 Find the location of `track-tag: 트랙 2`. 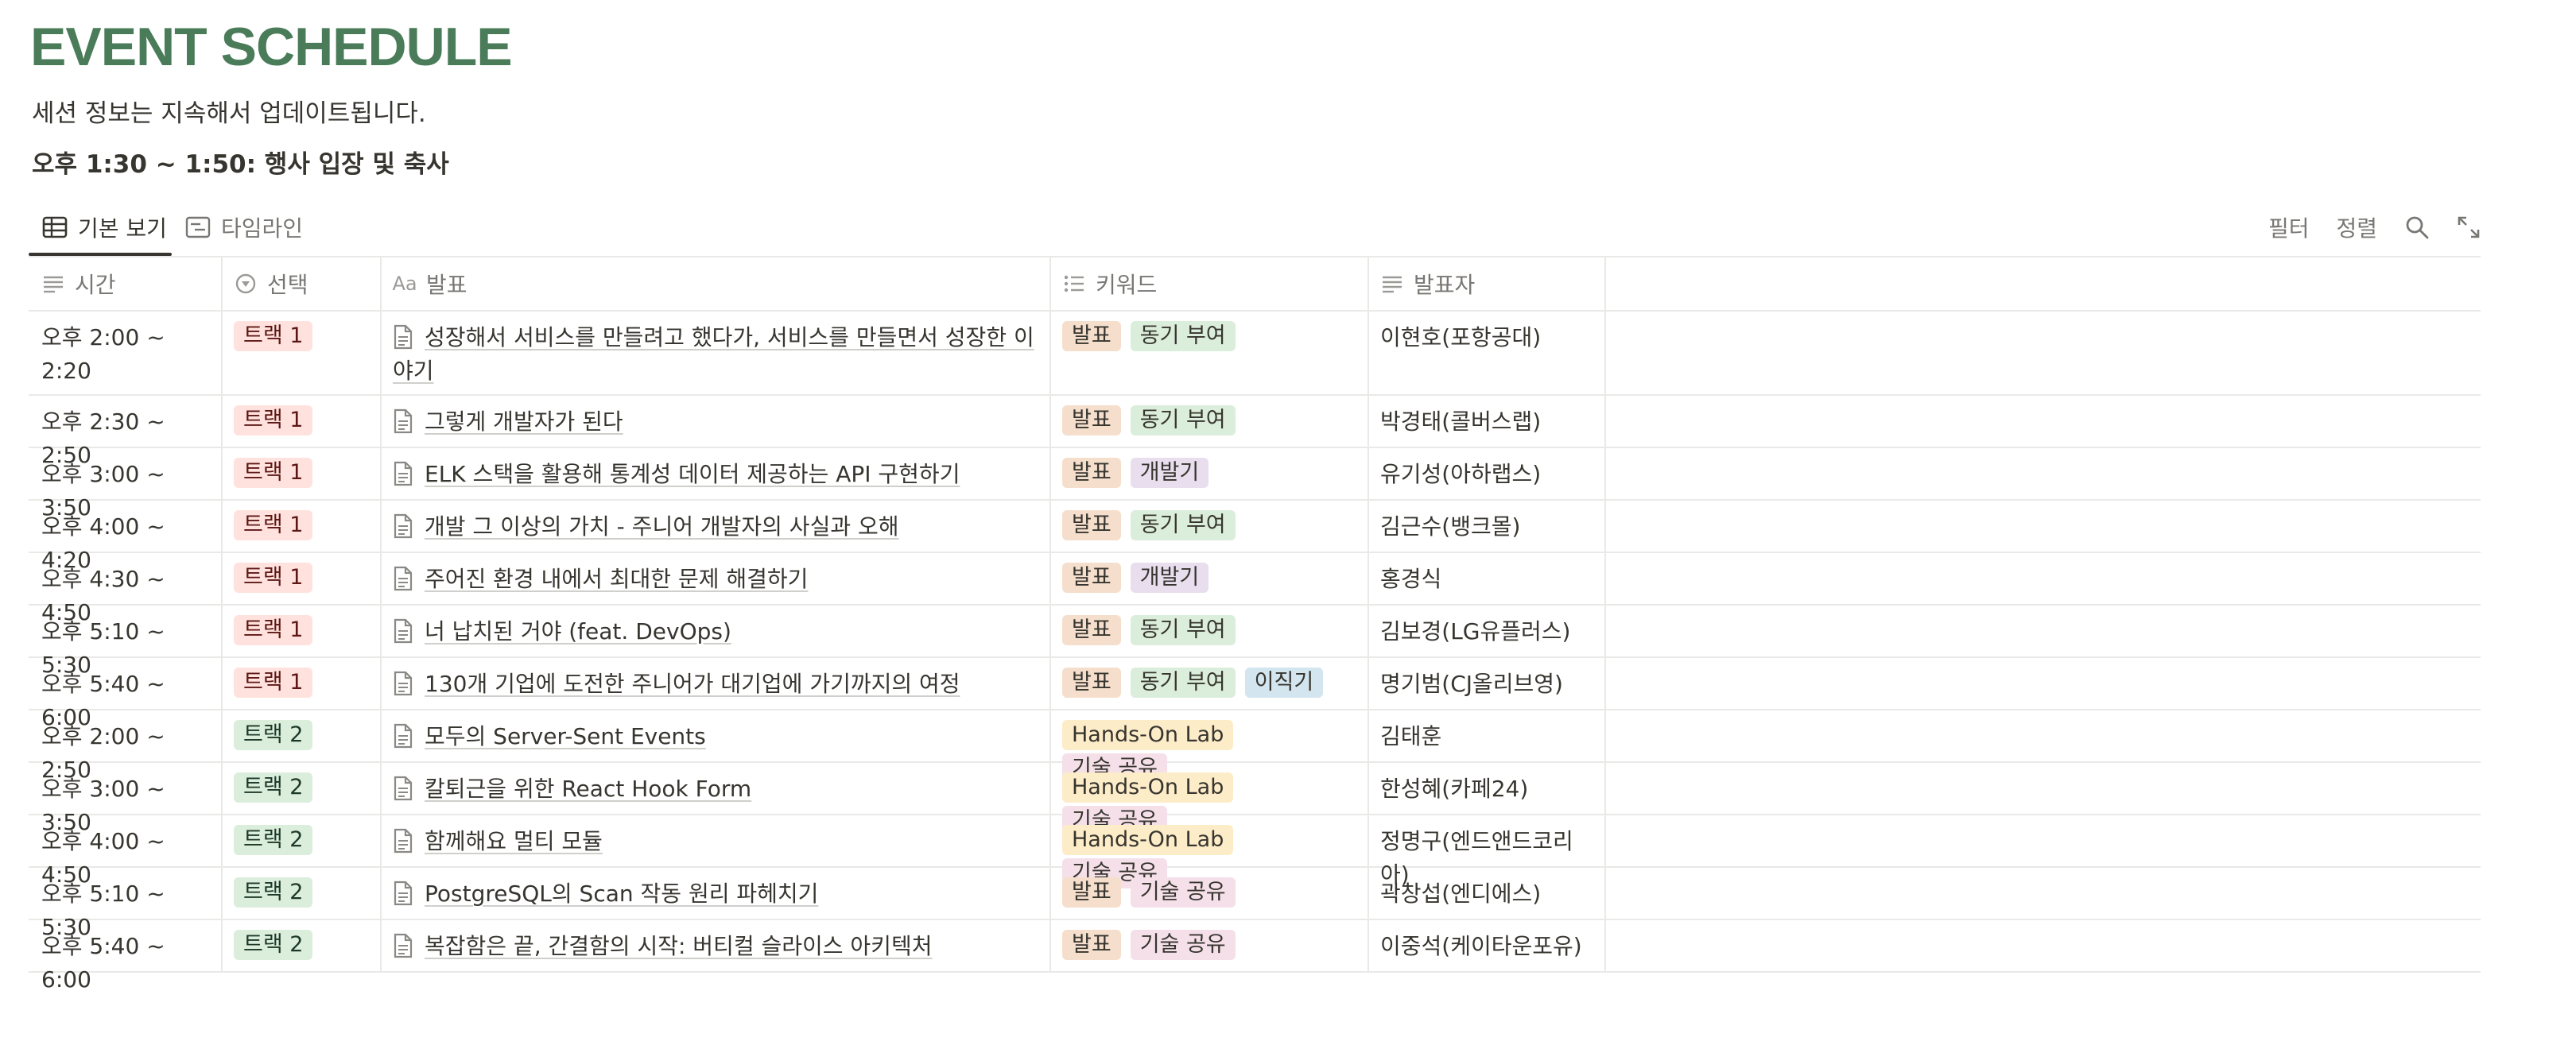

track-tag: 트랙 2 is located at coordinates (273, 735).